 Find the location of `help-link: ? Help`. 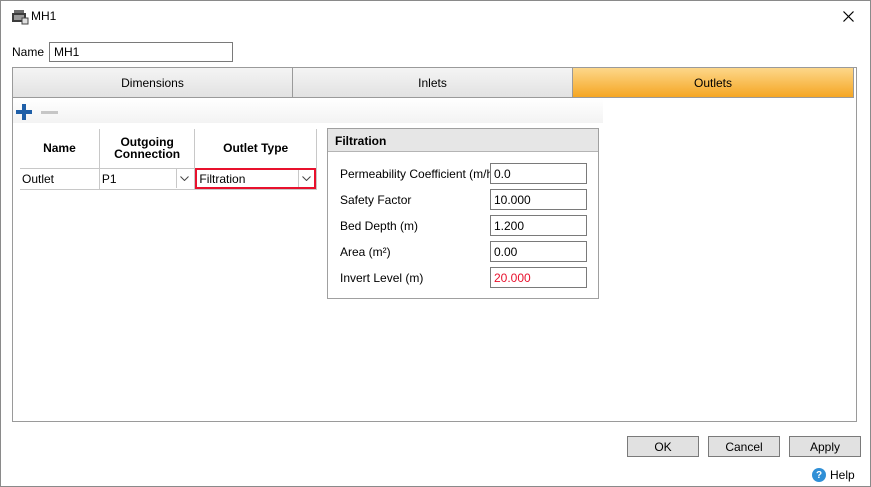

help-link: ? Help is located at coordinates (833, 475).